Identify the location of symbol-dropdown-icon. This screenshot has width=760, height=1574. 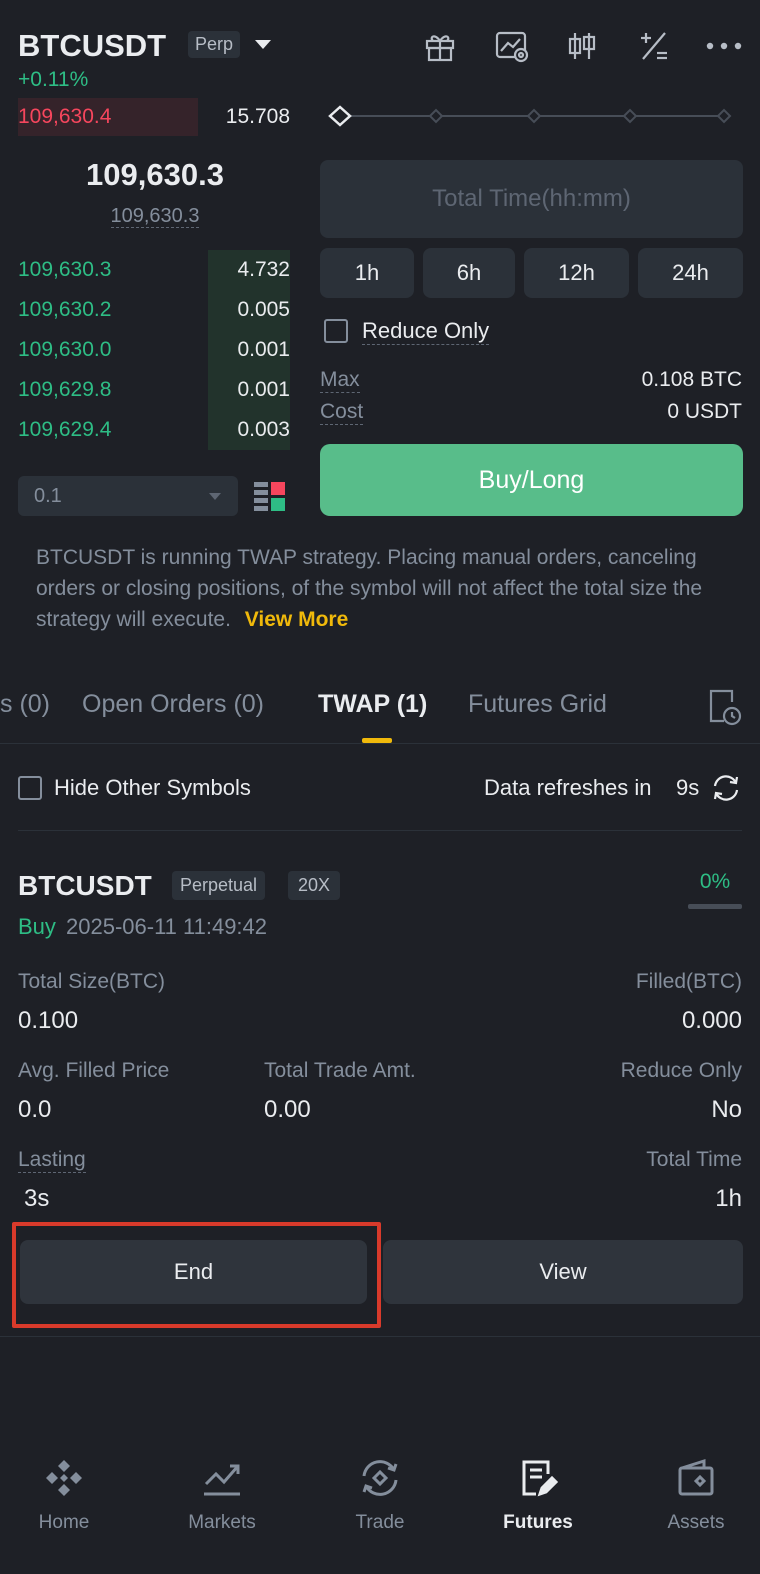
(263, 47).